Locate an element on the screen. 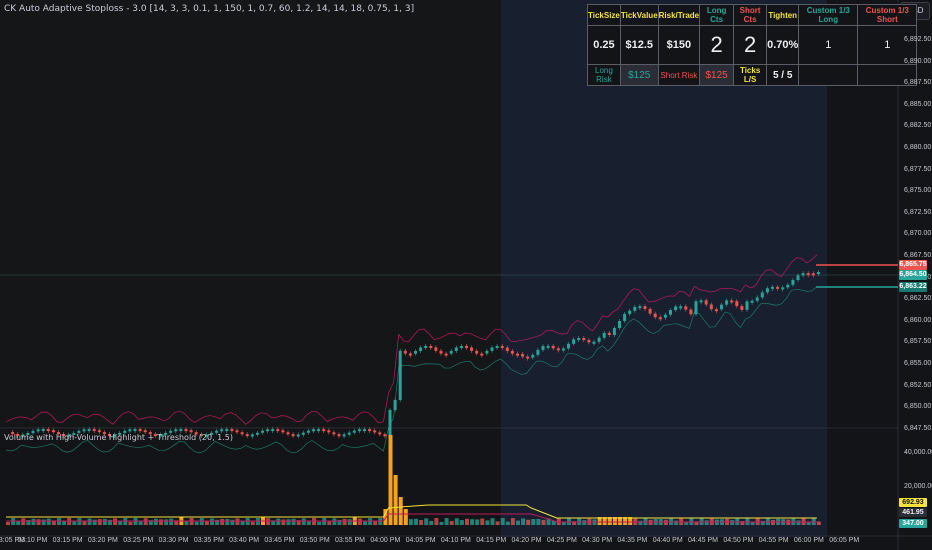 The width and height of the screenshot is (932, 550). time-axis-label: 03:15 PM is located at coordinates (67, 540).